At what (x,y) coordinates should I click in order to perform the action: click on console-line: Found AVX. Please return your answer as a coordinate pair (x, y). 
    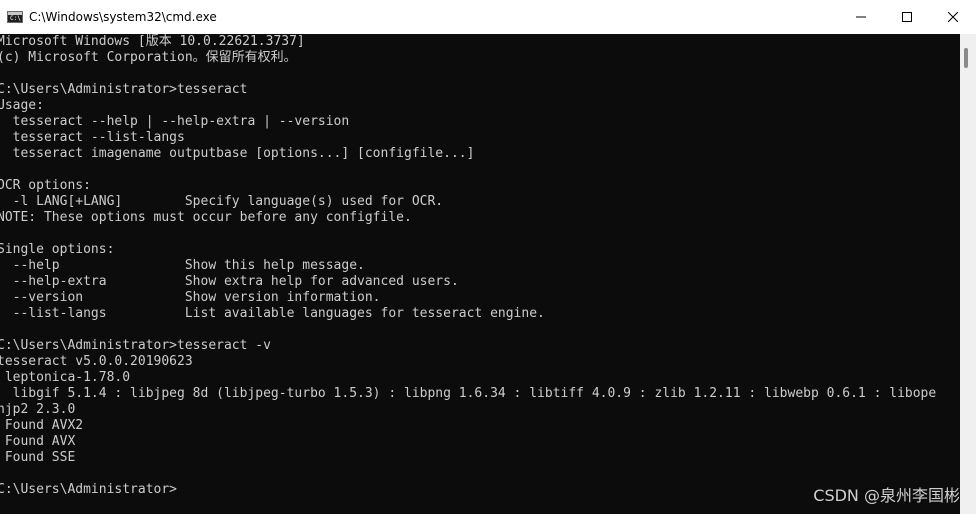
    Looking at the image, I should click on (38, 441).